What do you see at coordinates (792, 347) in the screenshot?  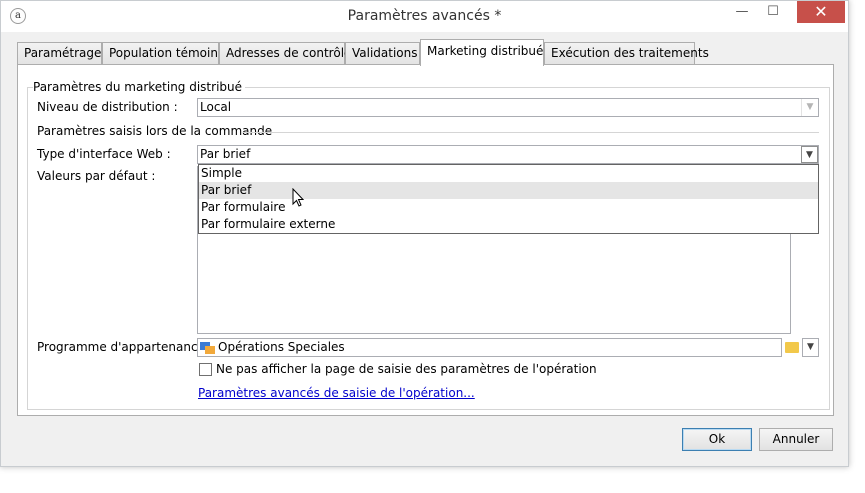 I see `folder-icon` at bounding box center [792, 347].